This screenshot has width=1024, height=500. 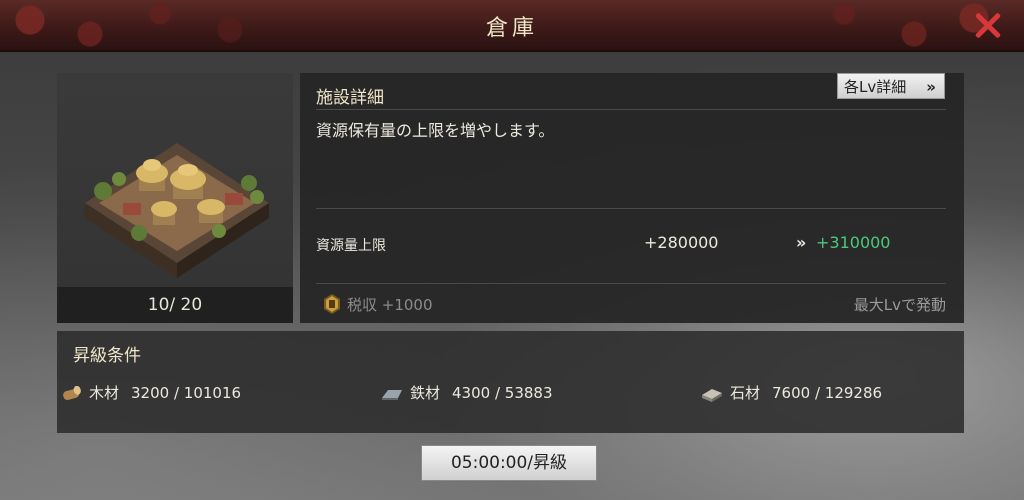 I want to click on facility-detail-heading: 施設詳細, so click(x=350, y=98).